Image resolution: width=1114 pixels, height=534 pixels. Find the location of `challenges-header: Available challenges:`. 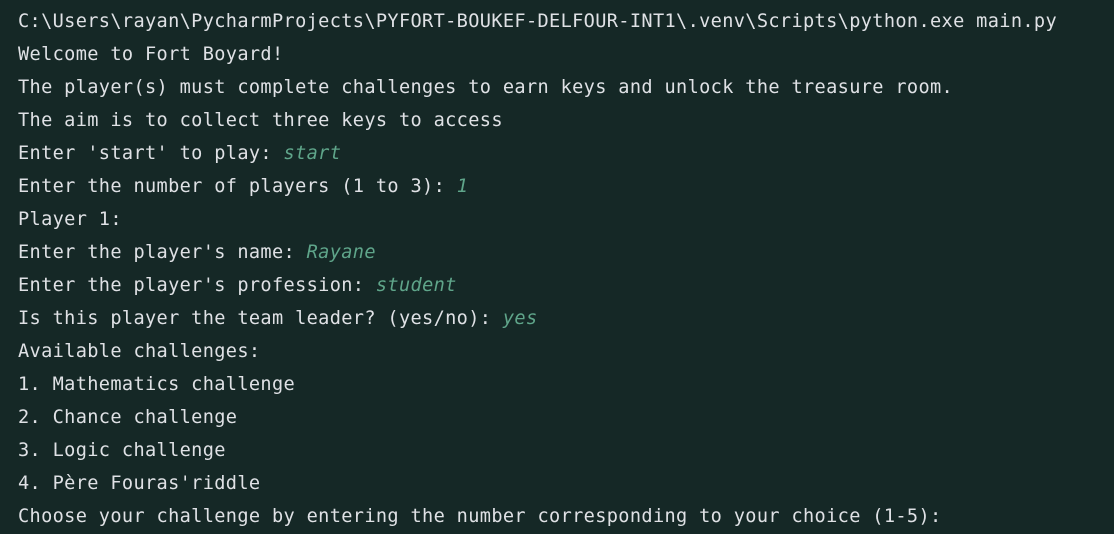

challenges-header: Available challenges: is located at coordinates (139, 351).